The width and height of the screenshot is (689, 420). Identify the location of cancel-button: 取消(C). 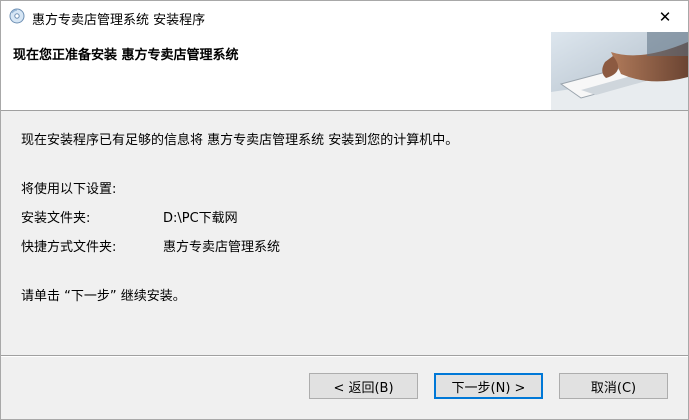
(613, 386).